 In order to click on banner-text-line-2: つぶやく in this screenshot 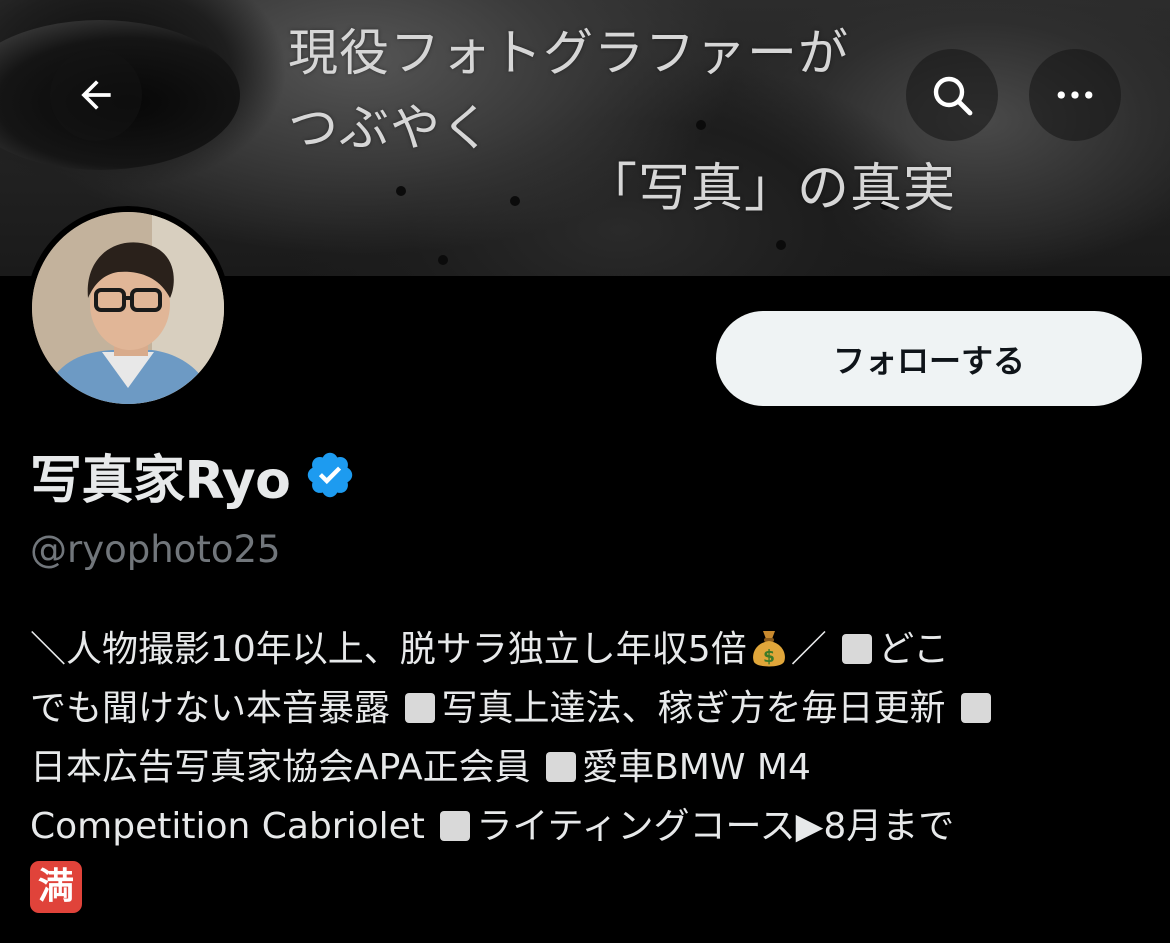, I will do `click(390, 128)`.